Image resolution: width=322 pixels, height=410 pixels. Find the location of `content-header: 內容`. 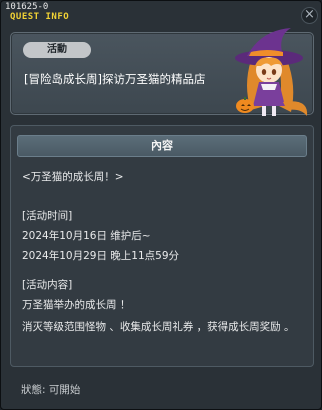

content-header: 內容 is located at coordinates (162, 146).